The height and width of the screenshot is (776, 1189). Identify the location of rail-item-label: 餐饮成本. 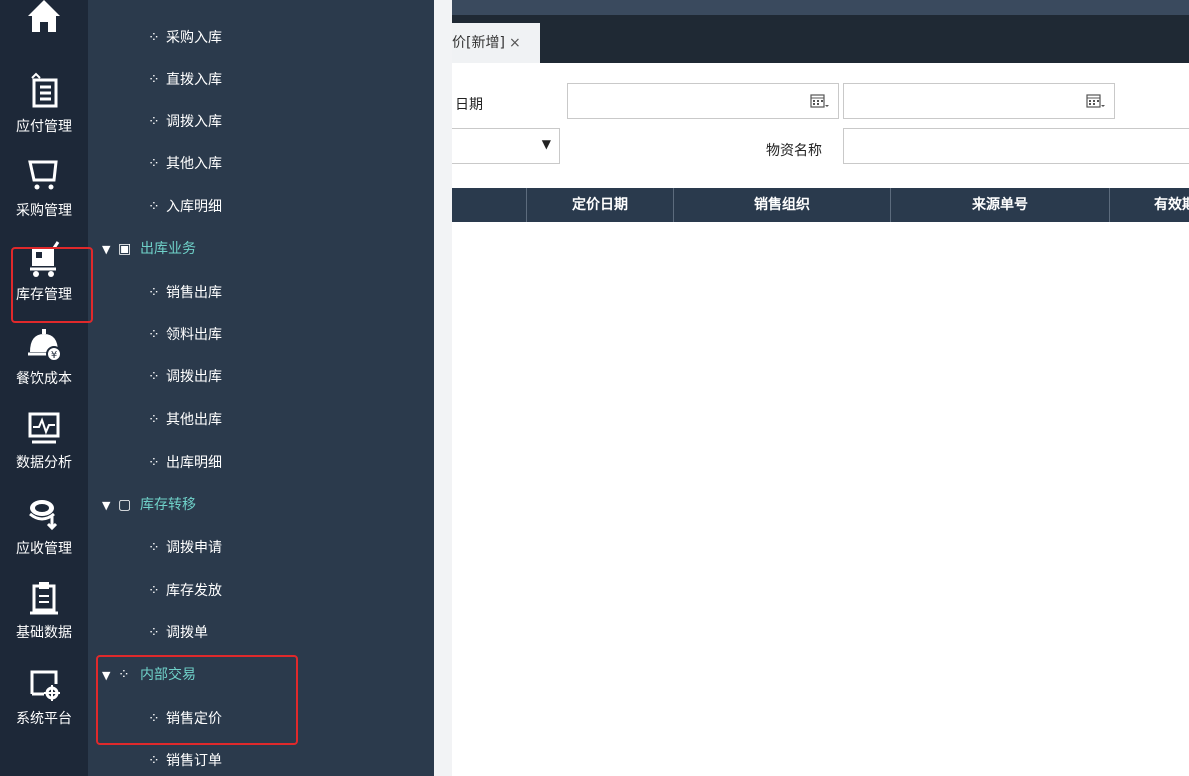
(44, 379).